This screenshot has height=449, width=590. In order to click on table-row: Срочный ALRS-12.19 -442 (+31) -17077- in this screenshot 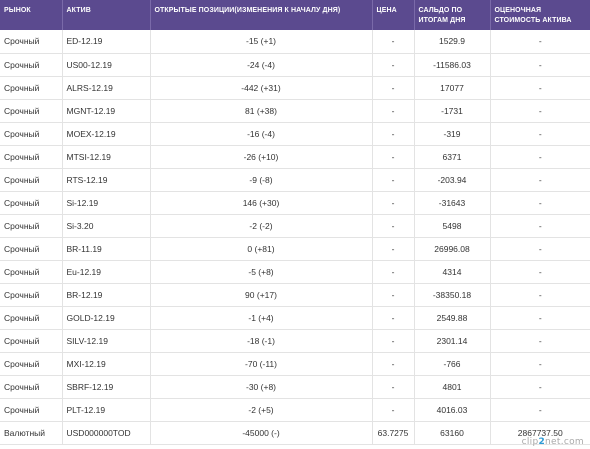, I will do `click(295, 88)`.